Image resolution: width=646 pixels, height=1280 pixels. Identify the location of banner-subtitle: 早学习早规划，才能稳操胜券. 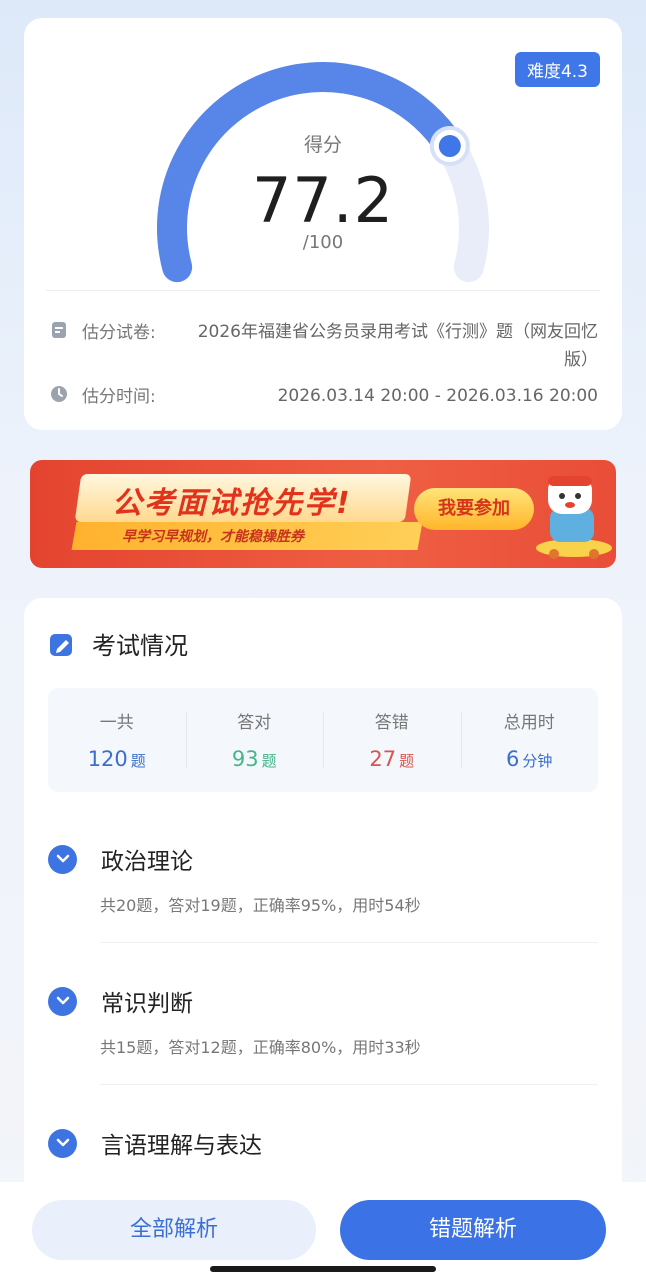
(213, 537).